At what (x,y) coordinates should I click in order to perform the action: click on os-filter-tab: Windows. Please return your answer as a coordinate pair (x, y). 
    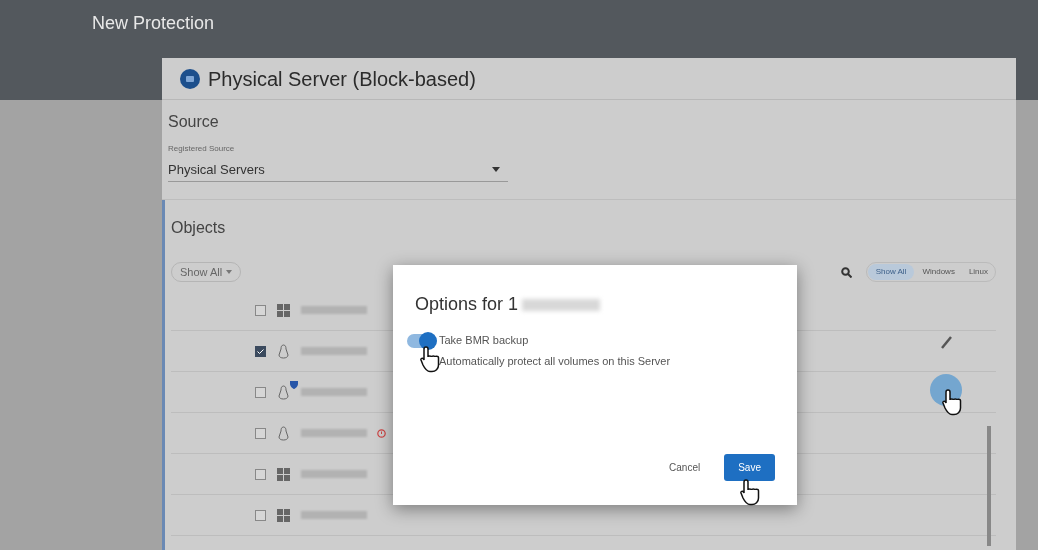
    Looking at the image, I should click on (938, 272).